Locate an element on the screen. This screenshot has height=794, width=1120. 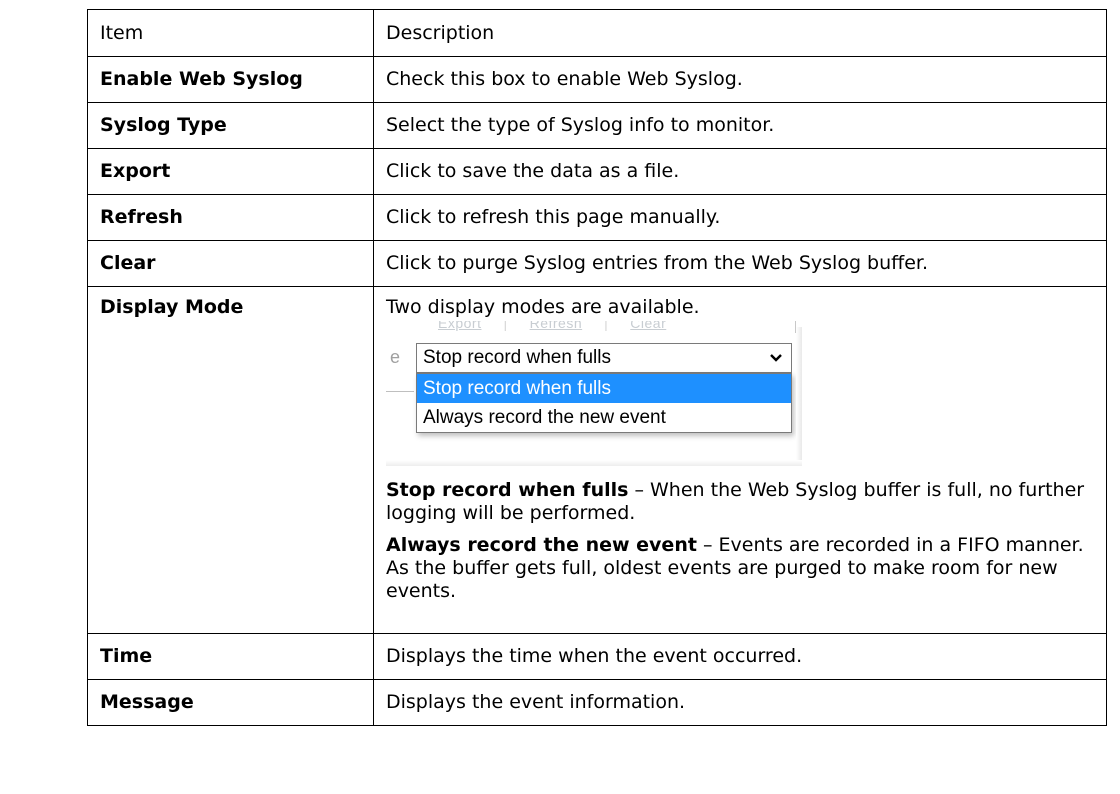
row-item: Time is located at coordinates (230, 656).